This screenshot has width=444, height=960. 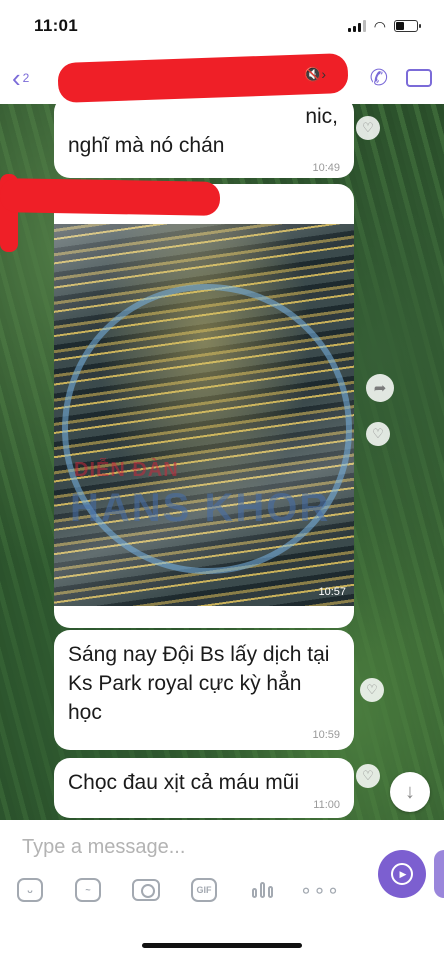 What do you see at coordinates (222, 945) in the screenshot?
I see `home-indicator` at bounding box center [222, 945].